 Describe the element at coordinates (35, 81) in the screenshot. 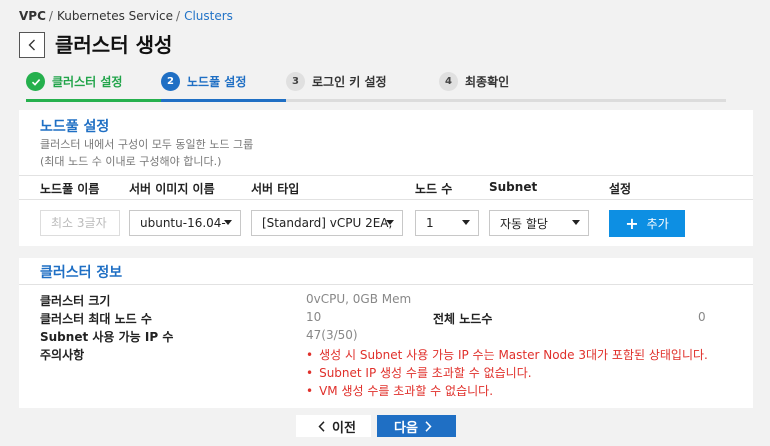

I see `check-icon` at that location.